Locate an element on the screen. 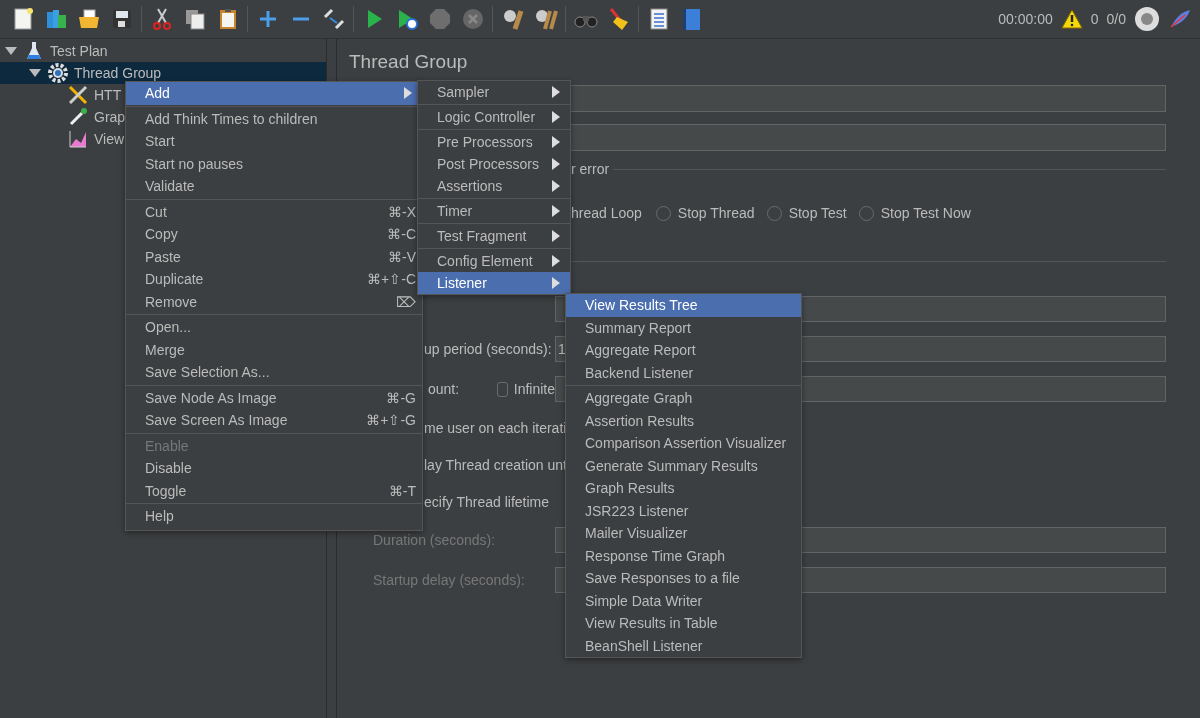  option-label: ecify Thread lifetime is located at coordinates (486, 501).